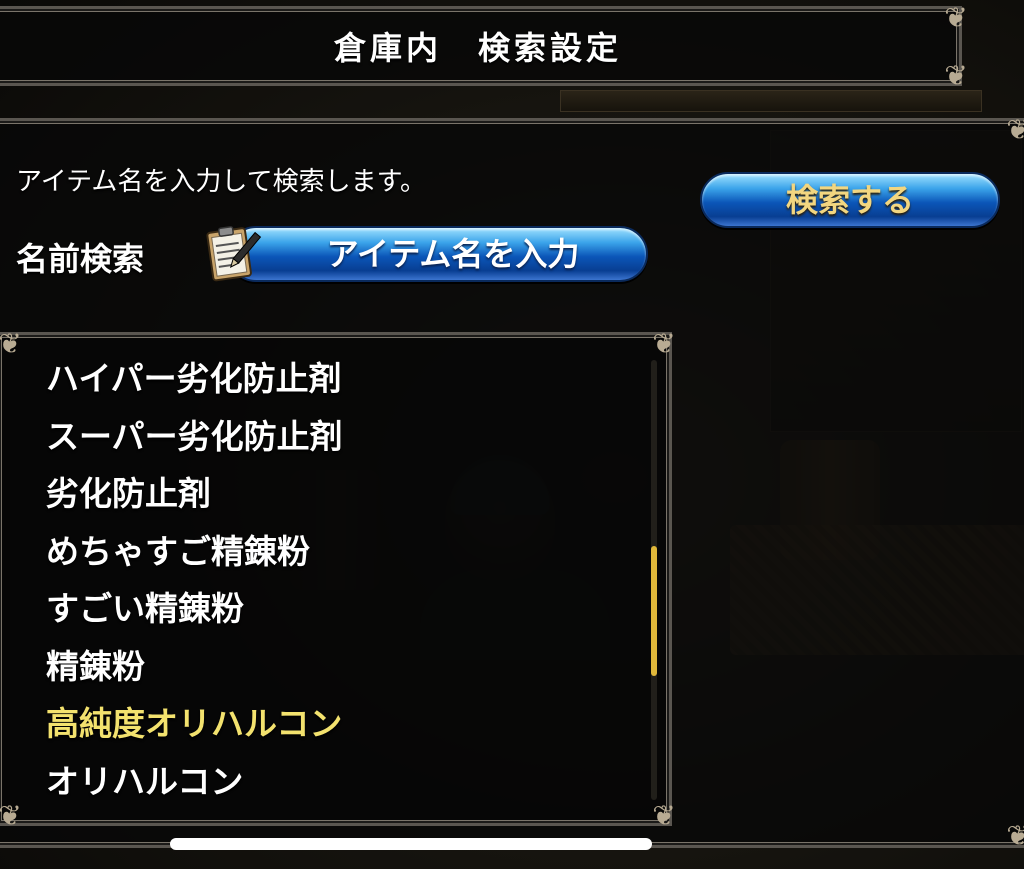  Describe the element at coordinates (194, 496) in the screenshot. I see `list-item: 劣化防止剤` at that location.